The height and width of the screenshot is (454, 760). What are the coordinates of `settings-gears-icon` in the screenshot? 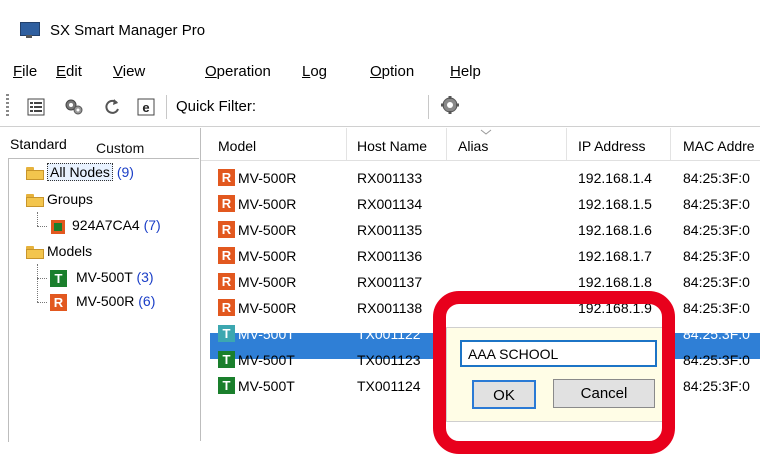 It's located at (74, 107).